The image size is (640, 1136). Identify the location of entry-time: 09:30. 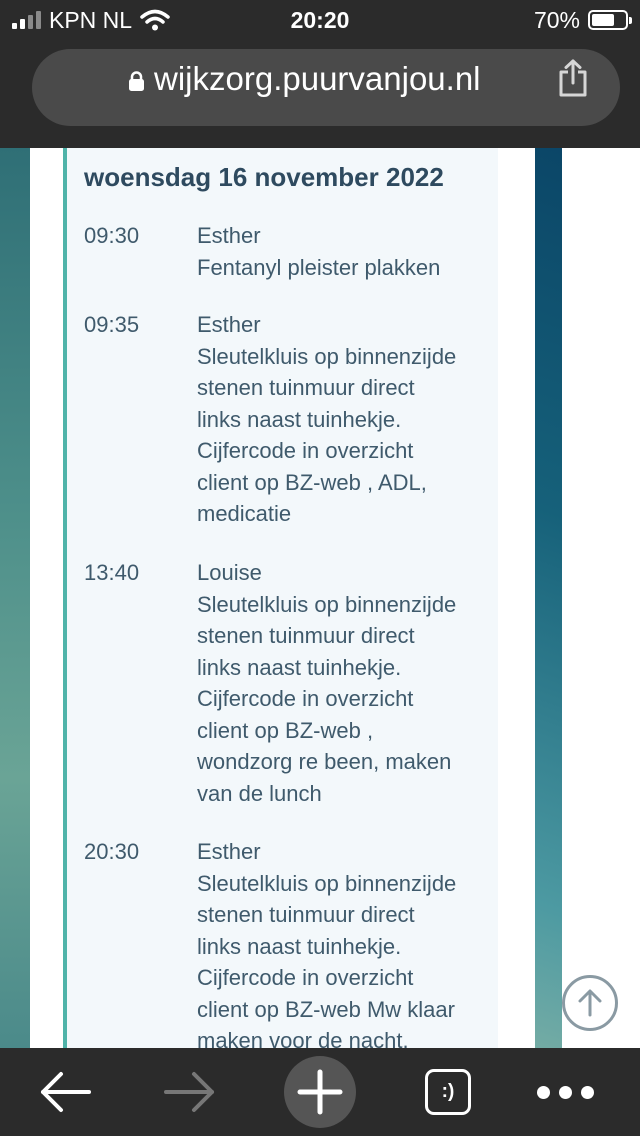
(112, 235).